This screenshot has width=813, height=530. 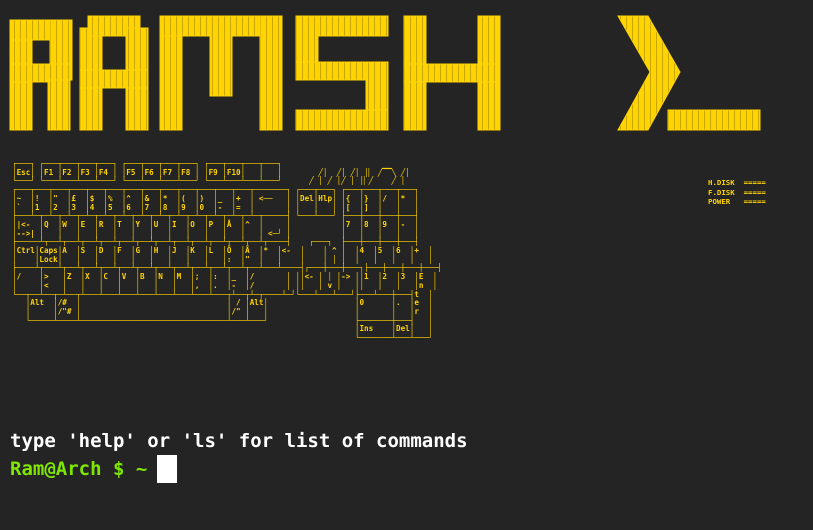 What do you see at coordinates (737, 192) in the screenshot?
I see `drive-status-indicators: H.DISK ===== F.DISK ===== POWER =====` at bounding box center [737, 192].